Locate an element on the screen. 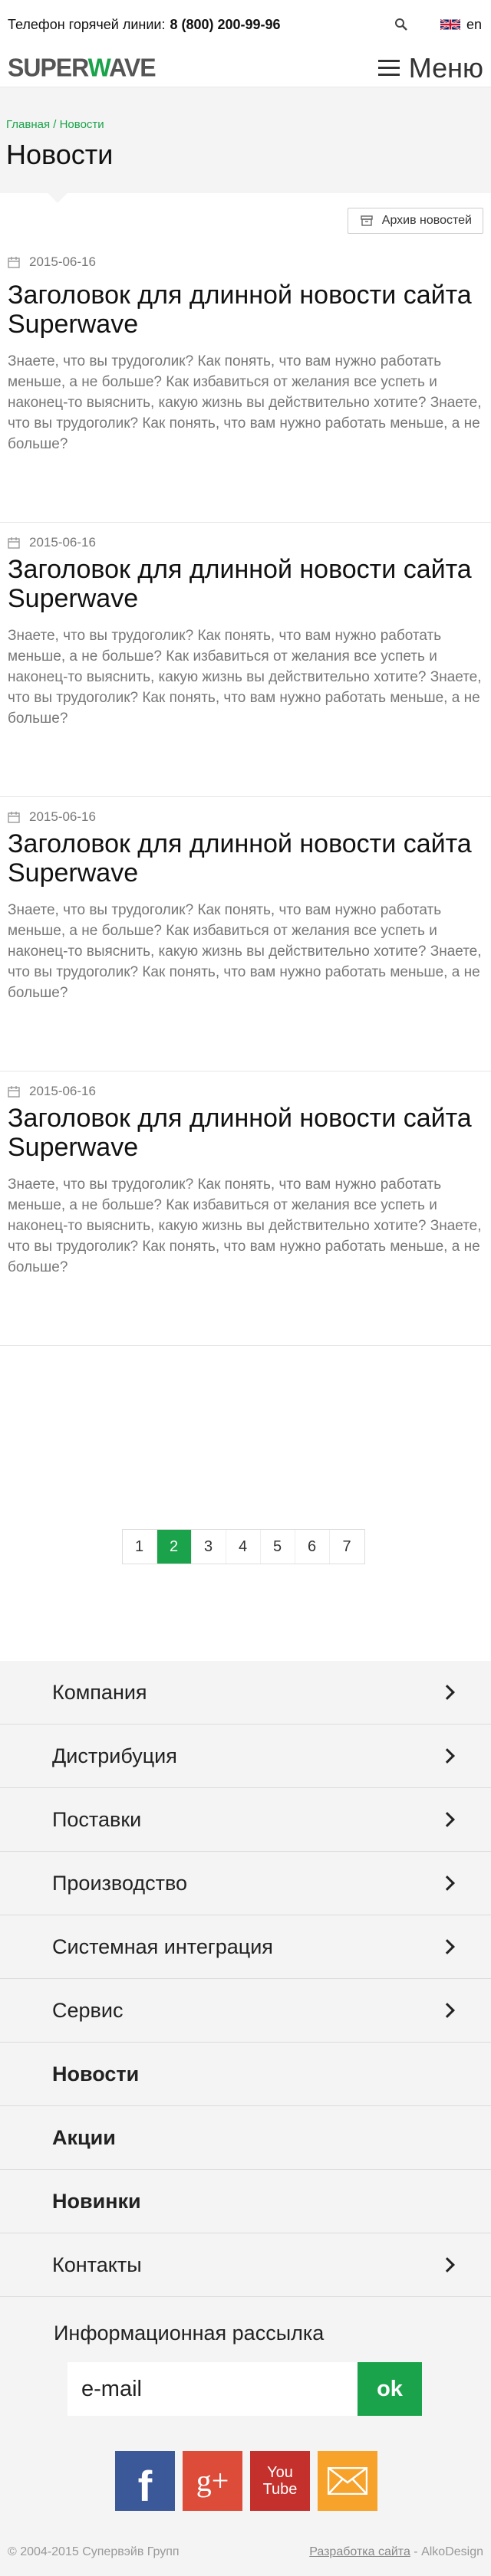  page-4-link: 4 is located at coordinates (243, 1547).